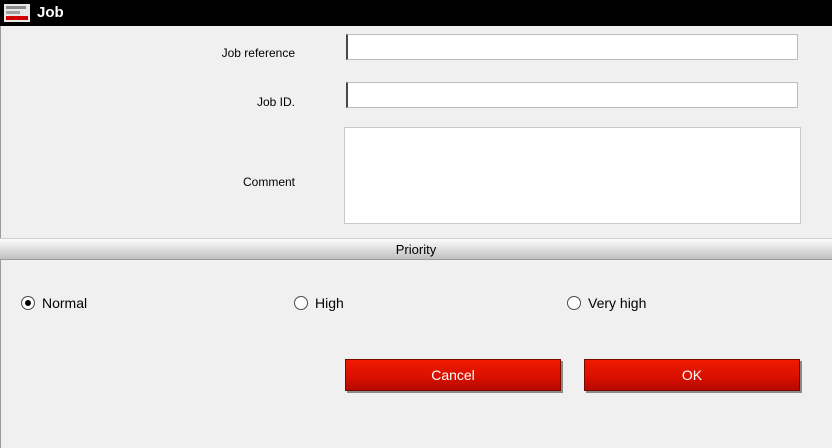 Image resolution: width=832 pixels, height=448 pixels. What do you see at coordinates (692, 375) in the screenshot?
I see `ok-button: OK` at bounding box center [692, 375].